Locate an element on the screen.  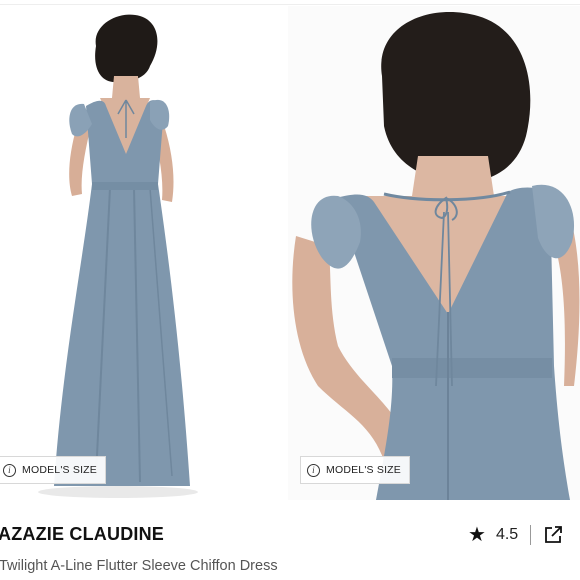
model-size-button-left: i MODEL'S SIZE is located at coordinates (53, 470).